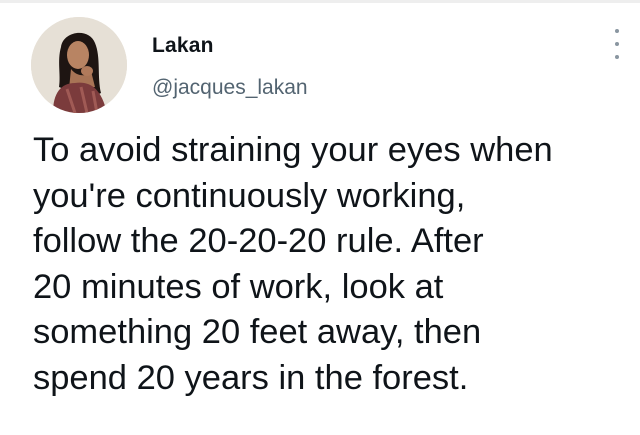  Describe the element at coordinates (238, 286) in the screenshot. I see `tweet-line: 20 minutes of work, look at` at that location.